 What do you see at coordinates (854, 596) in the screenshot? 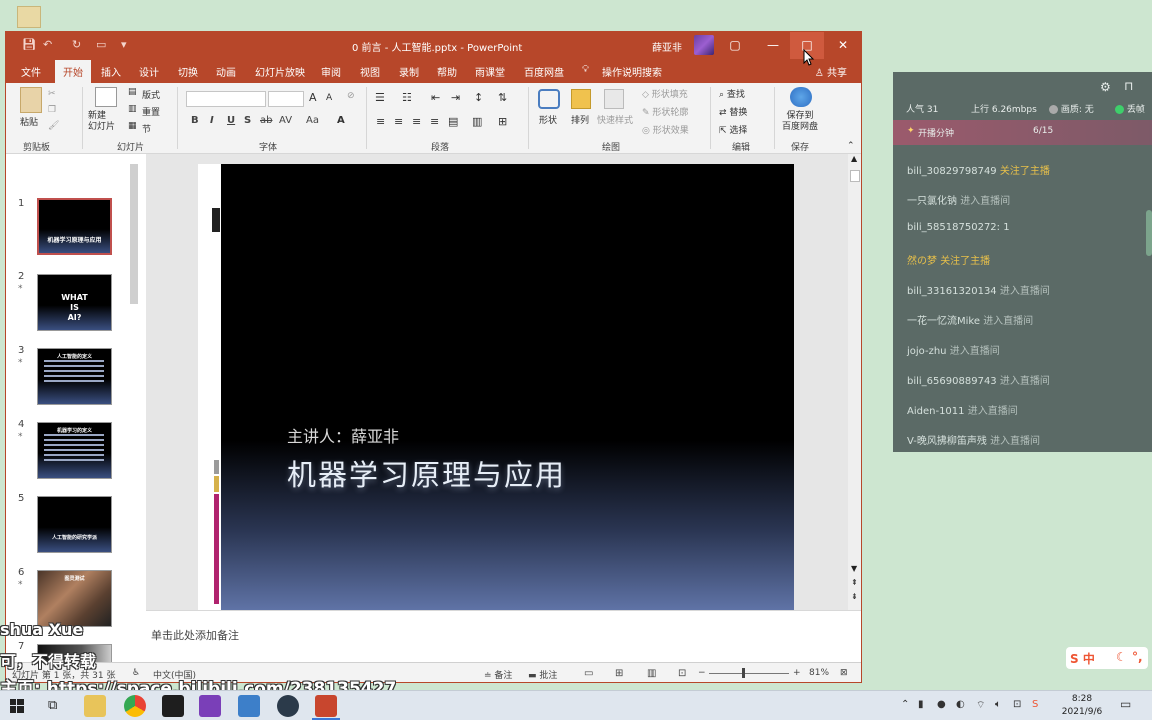
I see `next-slide-icon: ⇟` at bounding box center [854, 596].